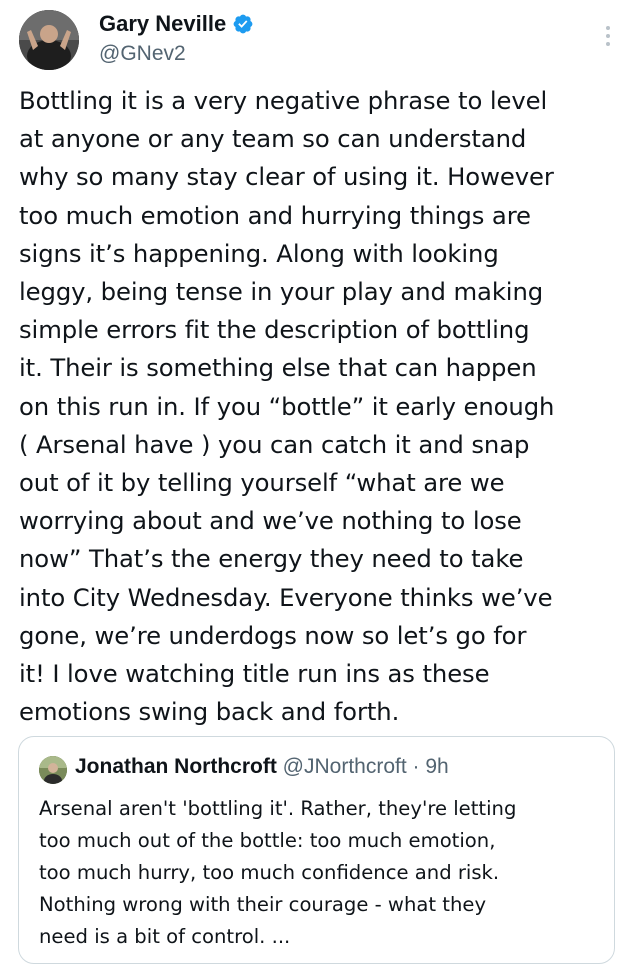  I want to click on quoted-author-name: Jonathan Northcroft, so click(176, 766).